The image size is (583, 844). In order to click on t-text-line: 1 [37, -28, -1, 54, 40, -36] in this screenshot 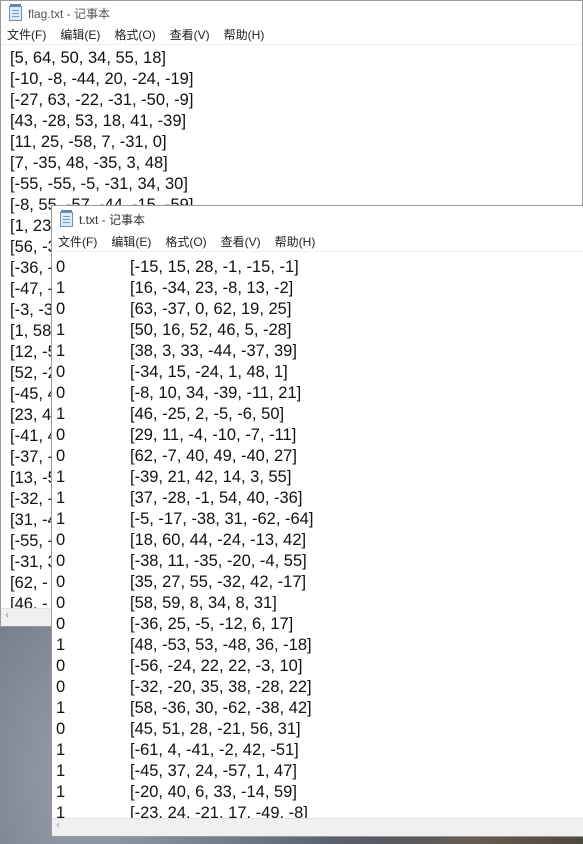, I will do `click(317, 498)`.